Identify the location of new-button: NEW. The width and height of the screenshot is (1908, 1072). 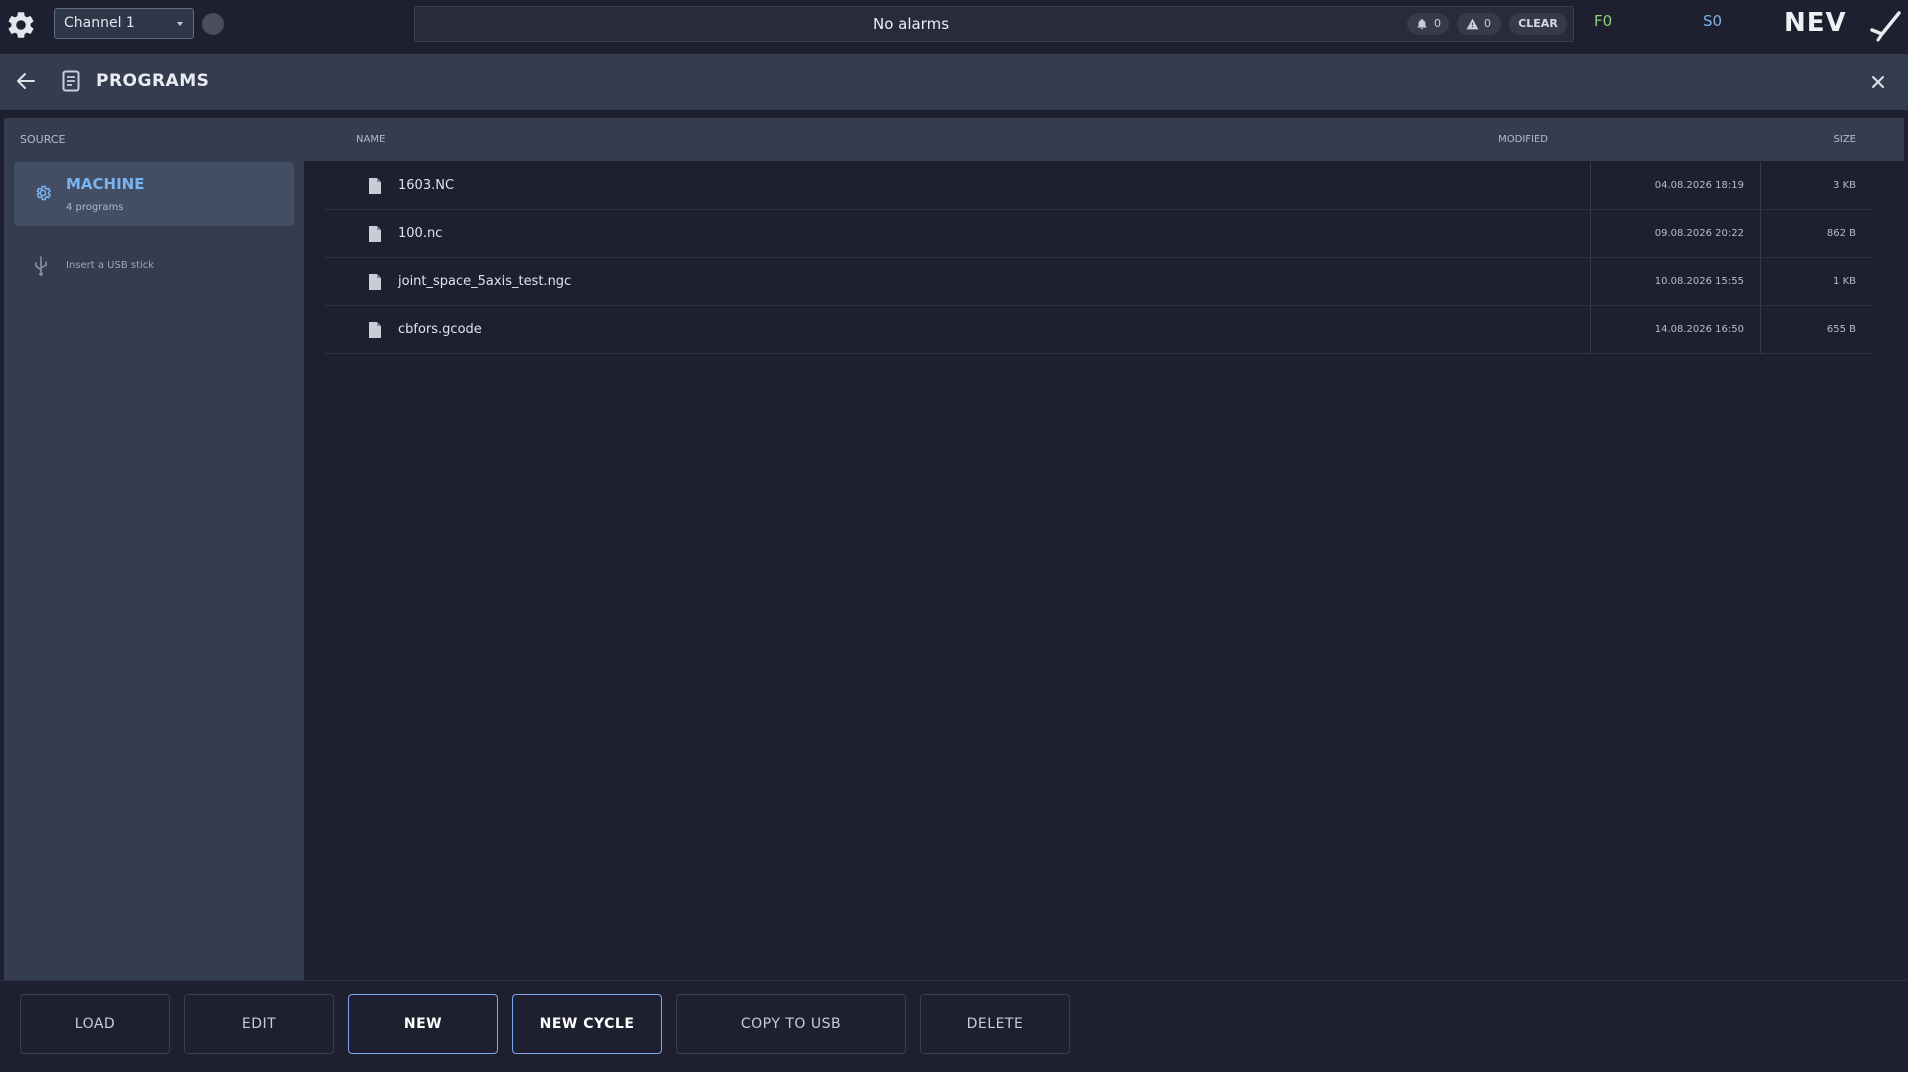
(423, 1024).